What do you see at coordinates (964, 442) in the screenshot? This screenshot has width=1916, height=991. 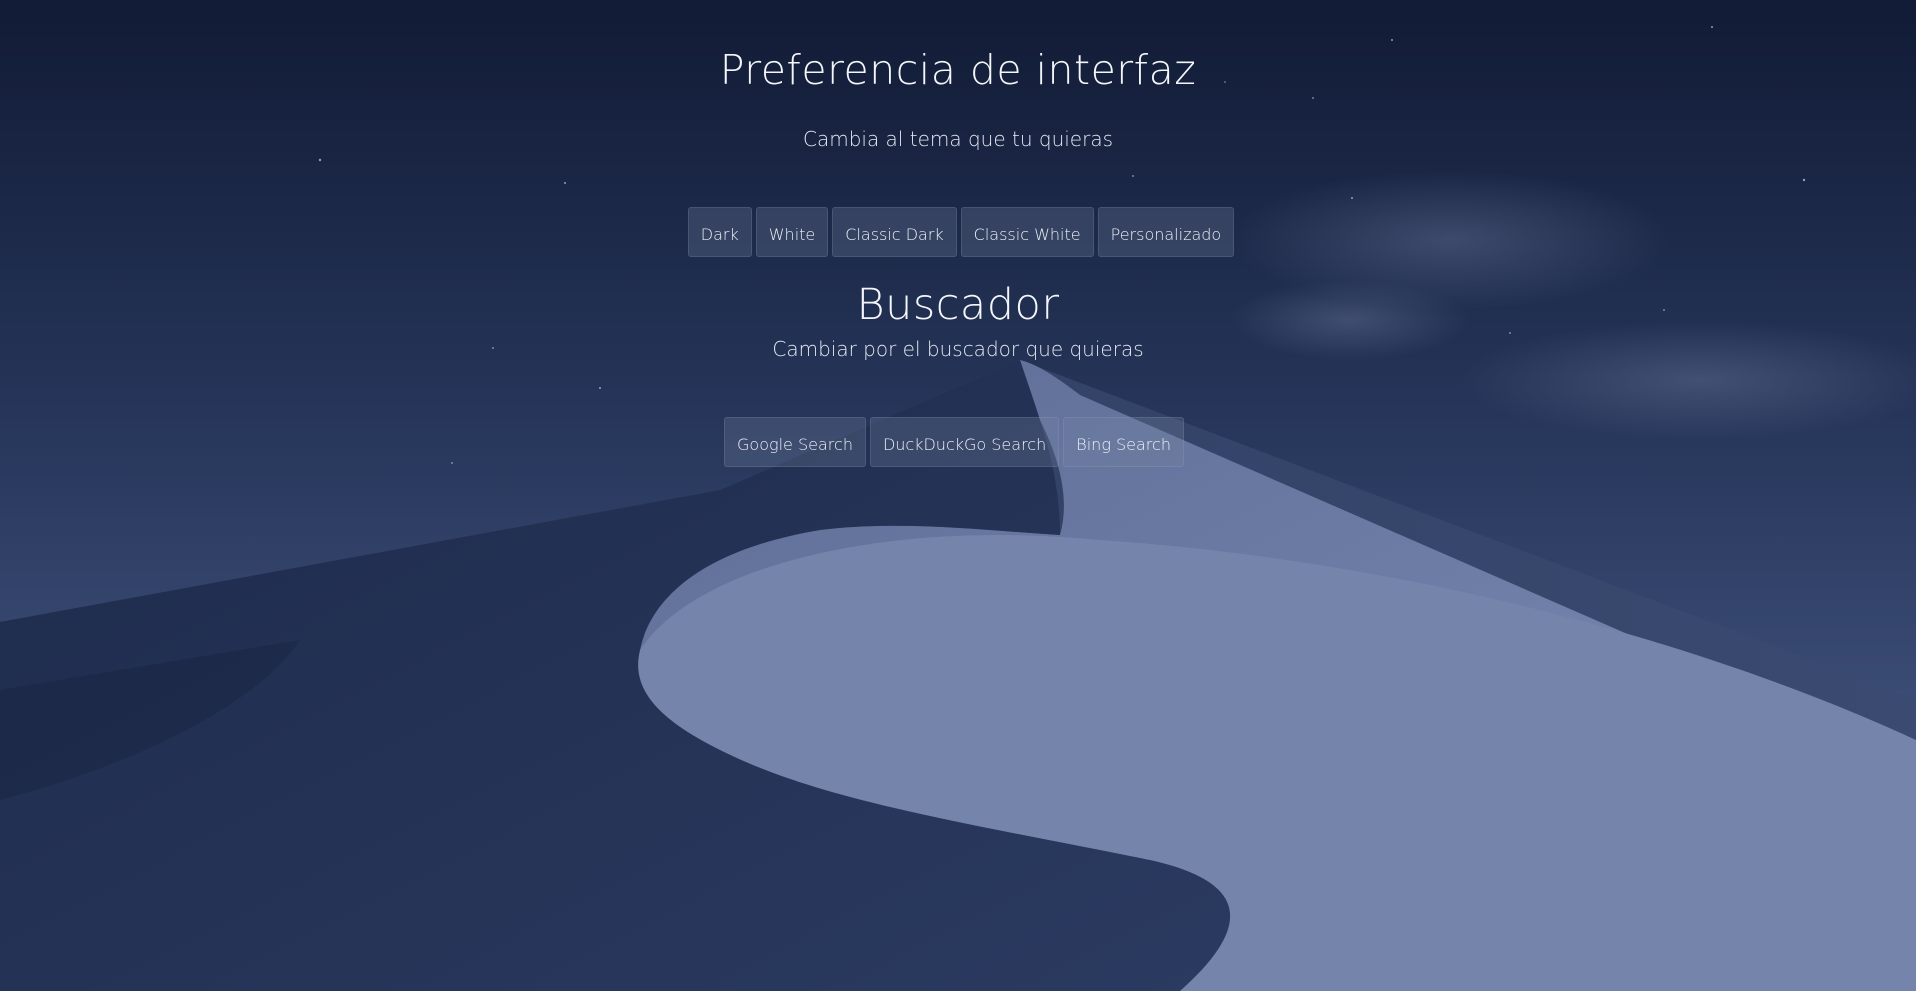 I see `duckduckgo-search-button: DuckDuckGo Search` at bounding box center [964, 442].